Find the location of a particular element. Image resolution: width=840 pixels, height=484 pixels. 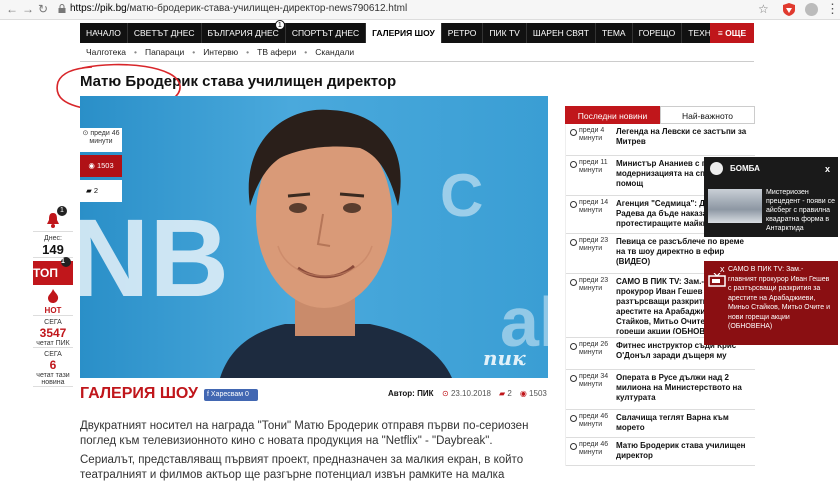

browser-menu-icon: ⋮ is located at coordinates (832, 9).